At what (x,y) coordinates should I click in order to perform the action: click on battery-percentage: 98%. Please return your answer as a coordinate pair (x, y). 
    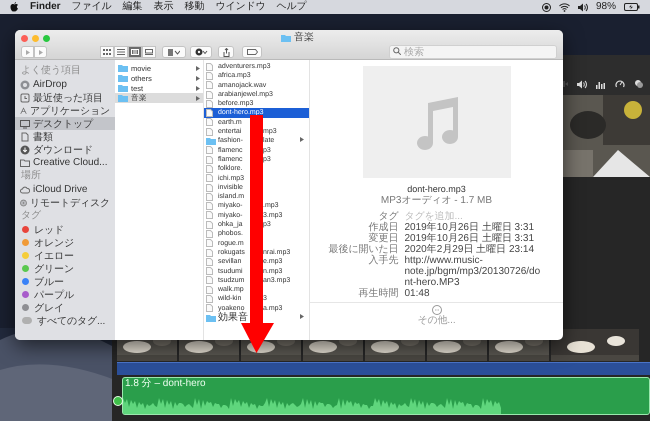
    Looking at the image, I should click on (606, 7).